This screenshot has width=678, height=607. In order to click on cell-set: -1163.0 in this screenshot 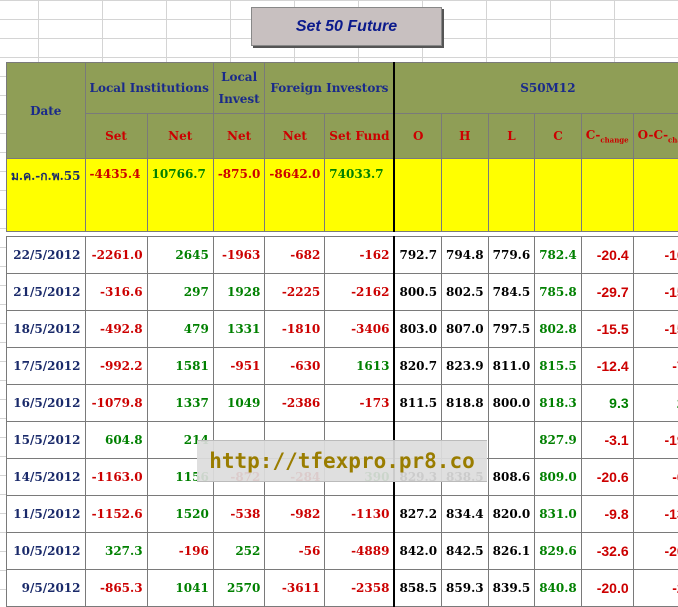, I will do `click(116, 477)`.